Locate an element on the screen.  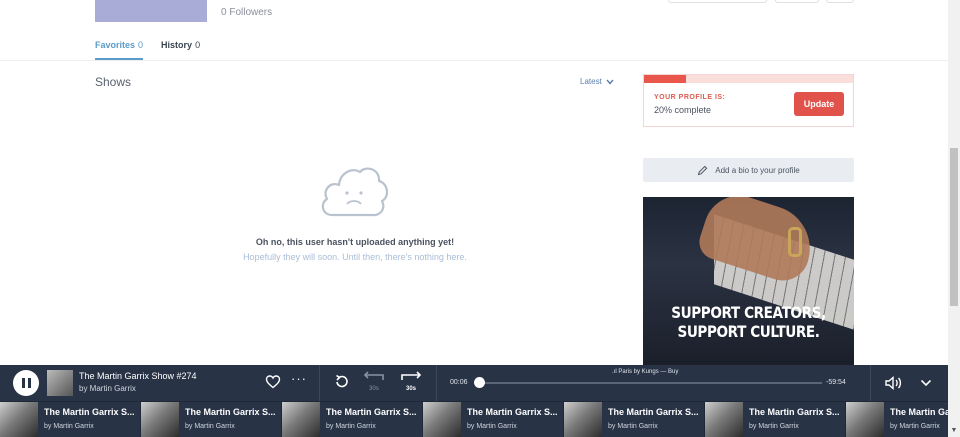
pause-button is located at coordinates (26, 383).